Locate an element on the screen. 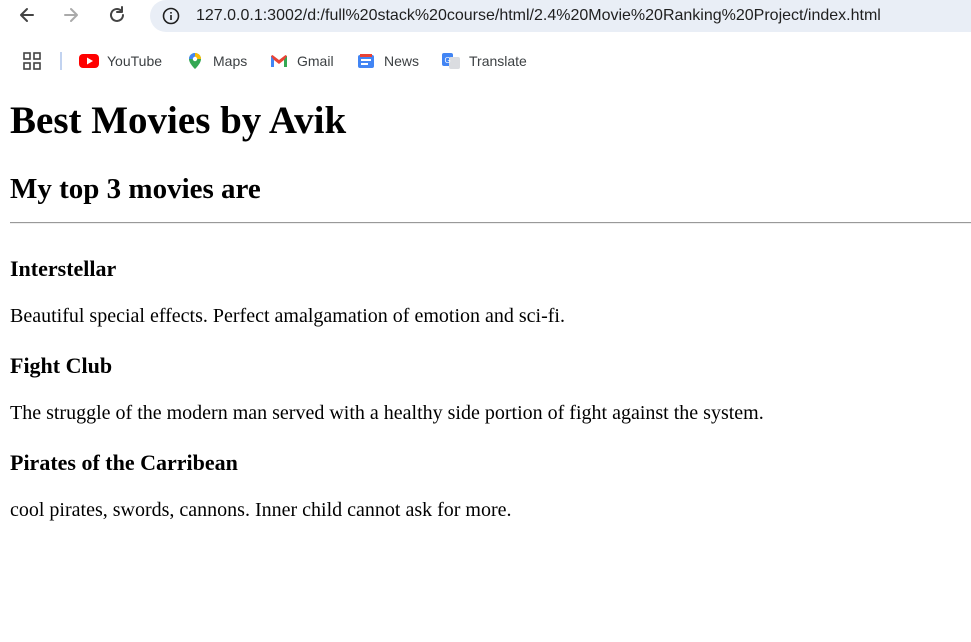  bookmark-gmail: Gmail is located at coordinates (301, 61).